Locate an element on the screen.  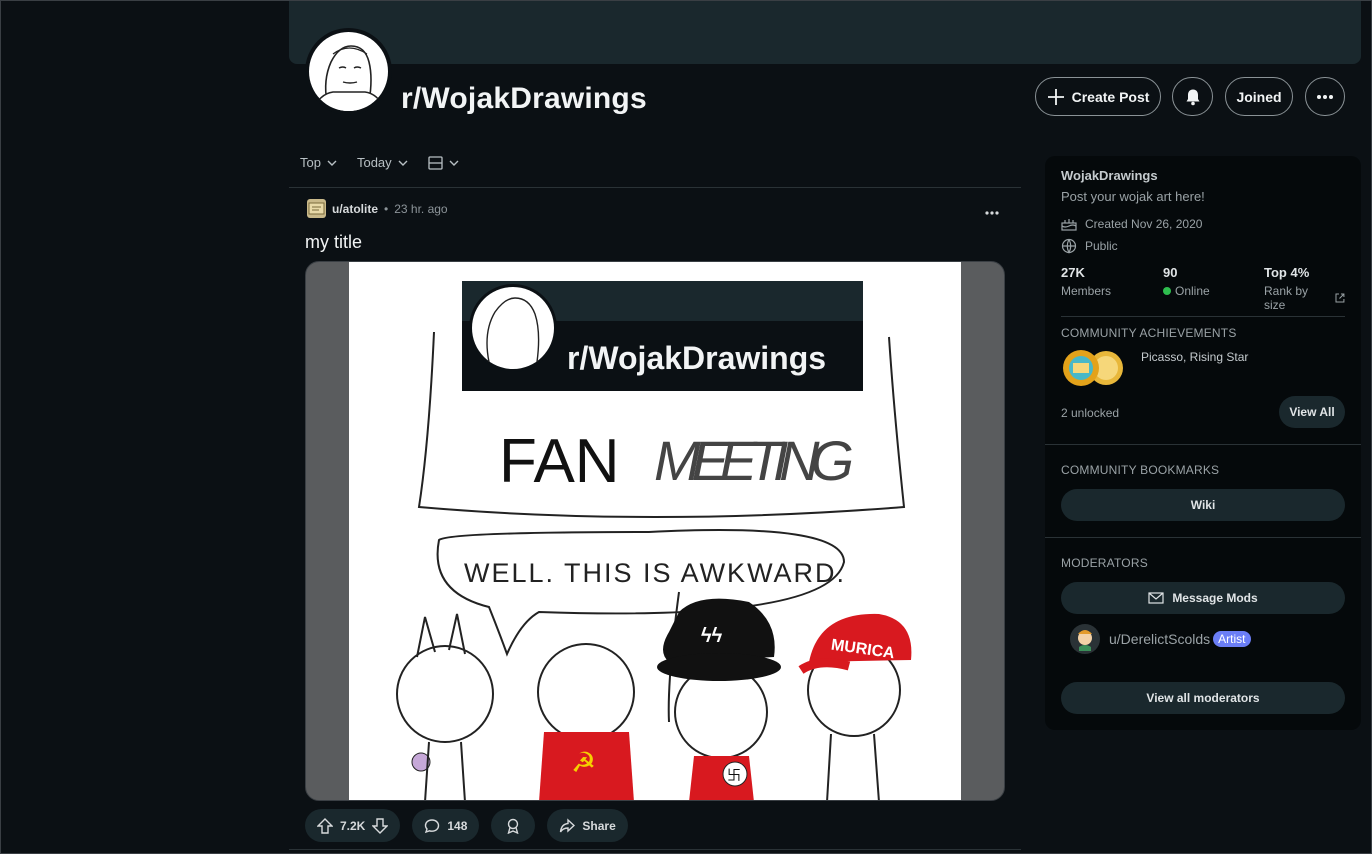
wiki-button: Wiki is located at coordinates (1203, 505).